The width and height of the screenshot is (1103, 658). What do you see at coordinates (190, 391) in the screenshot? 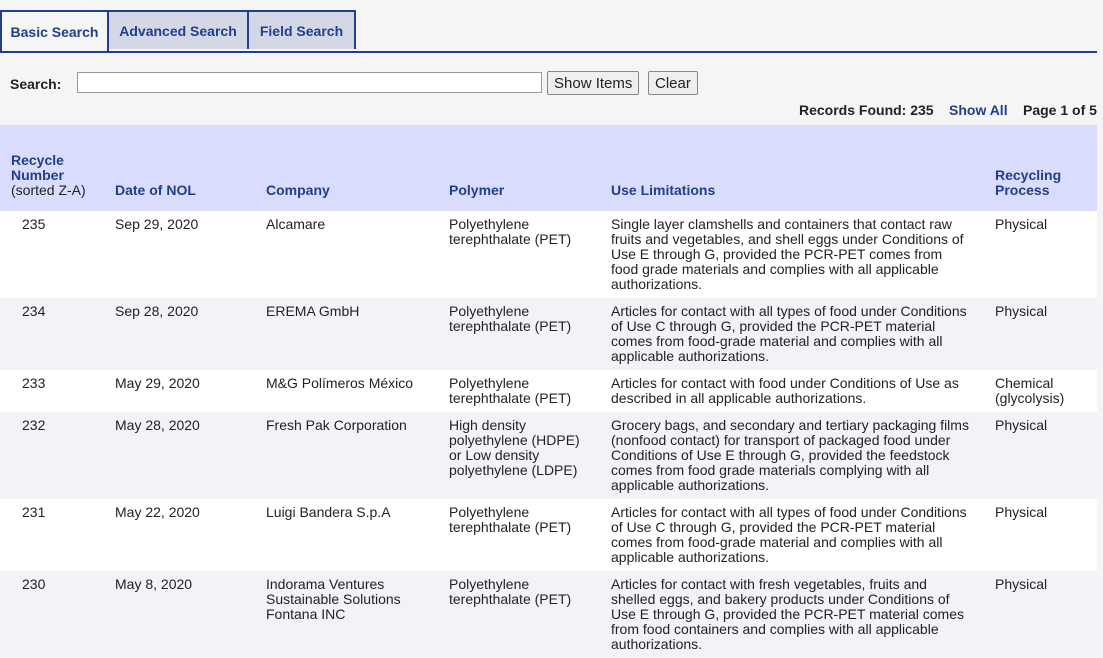
I see `cell-date: May 29, 2020` at bounding box center [190, 391].